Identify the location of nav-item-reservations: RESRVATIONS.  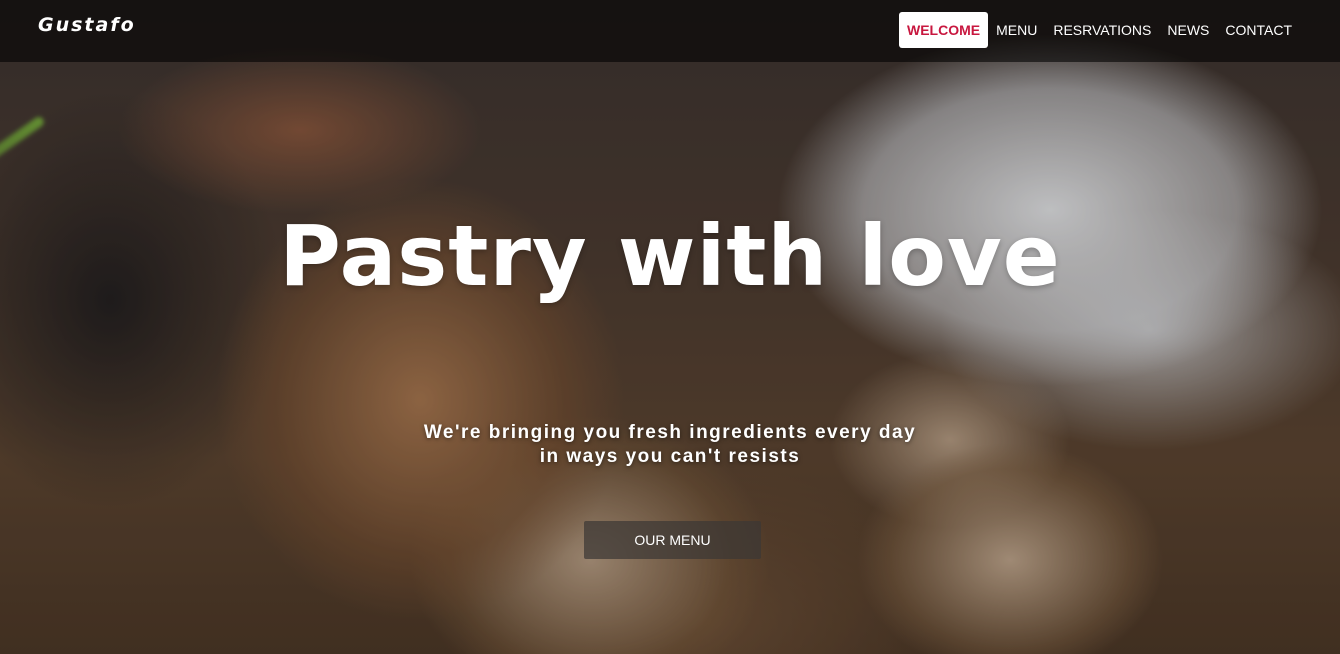
(1102, 30).